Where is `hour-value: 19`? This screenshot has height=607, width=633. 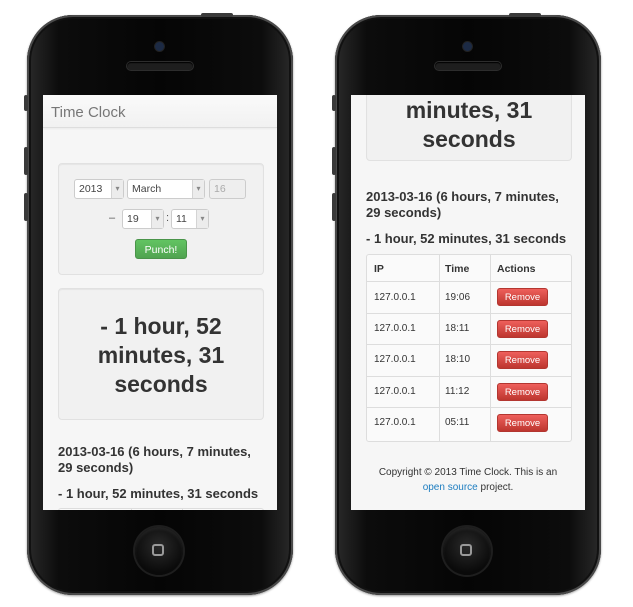
hour-value: 19 is located at coordinates (133, 219).